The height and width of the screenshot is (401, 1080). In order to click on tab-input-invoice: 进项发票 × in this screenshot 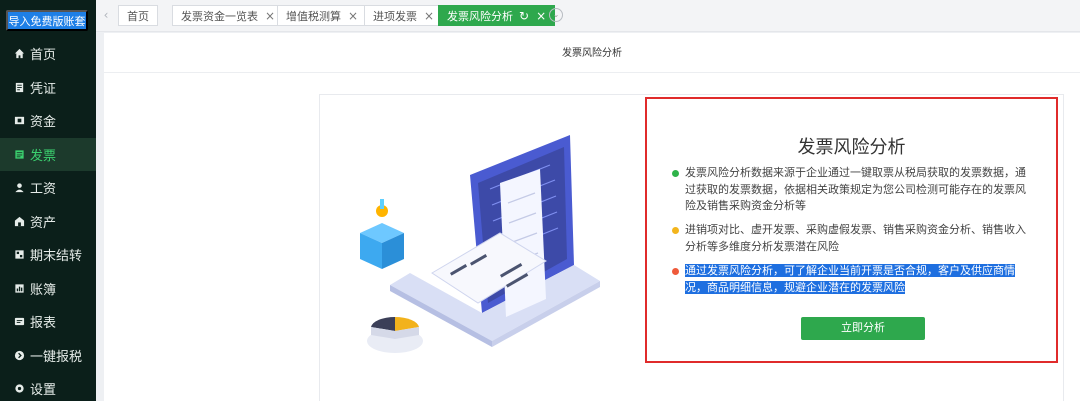, I will do `click(404, 15)`.